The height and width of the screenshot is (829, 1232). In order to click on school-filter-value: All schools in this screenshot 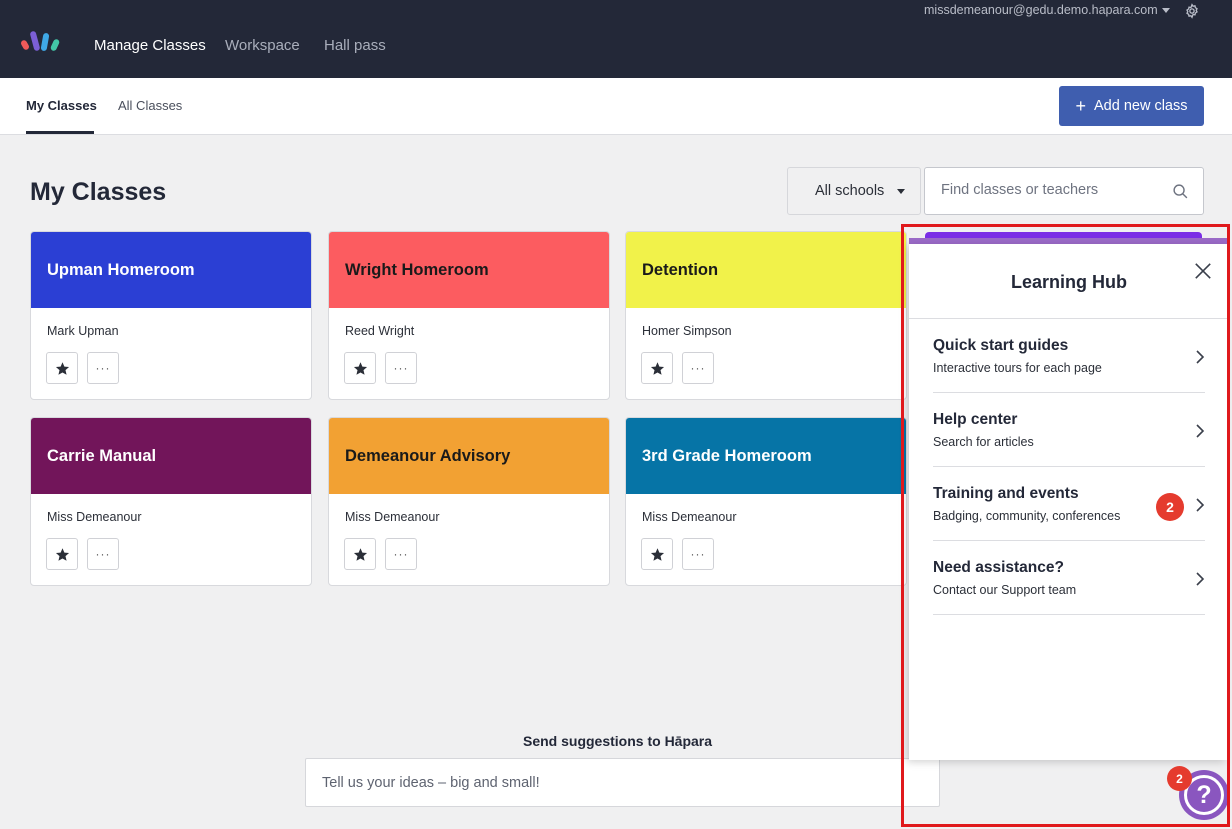, I will do `click(850, 191)`.